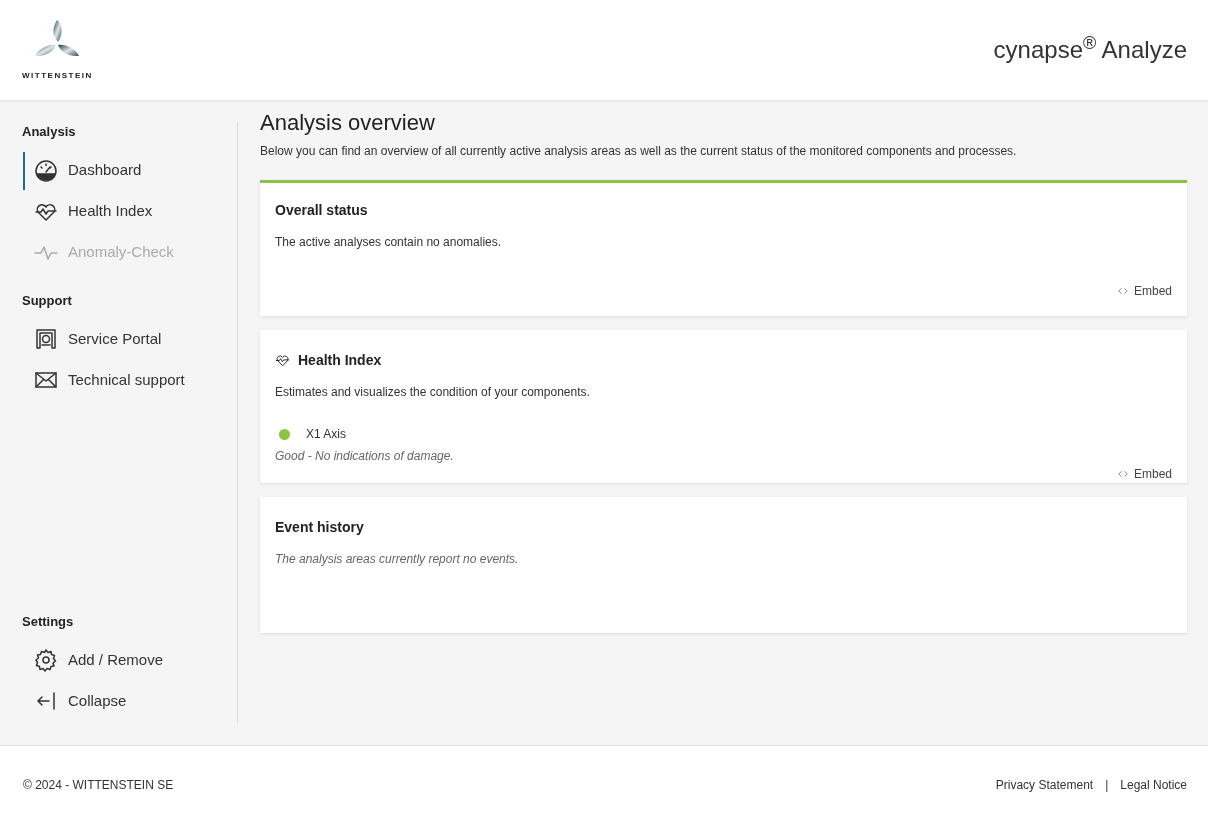 The image size is (1208, 823). Describe the element at coordinates (365, 457) in the screenshot. I see `component-status: Good - No indications of damage.` at that location.